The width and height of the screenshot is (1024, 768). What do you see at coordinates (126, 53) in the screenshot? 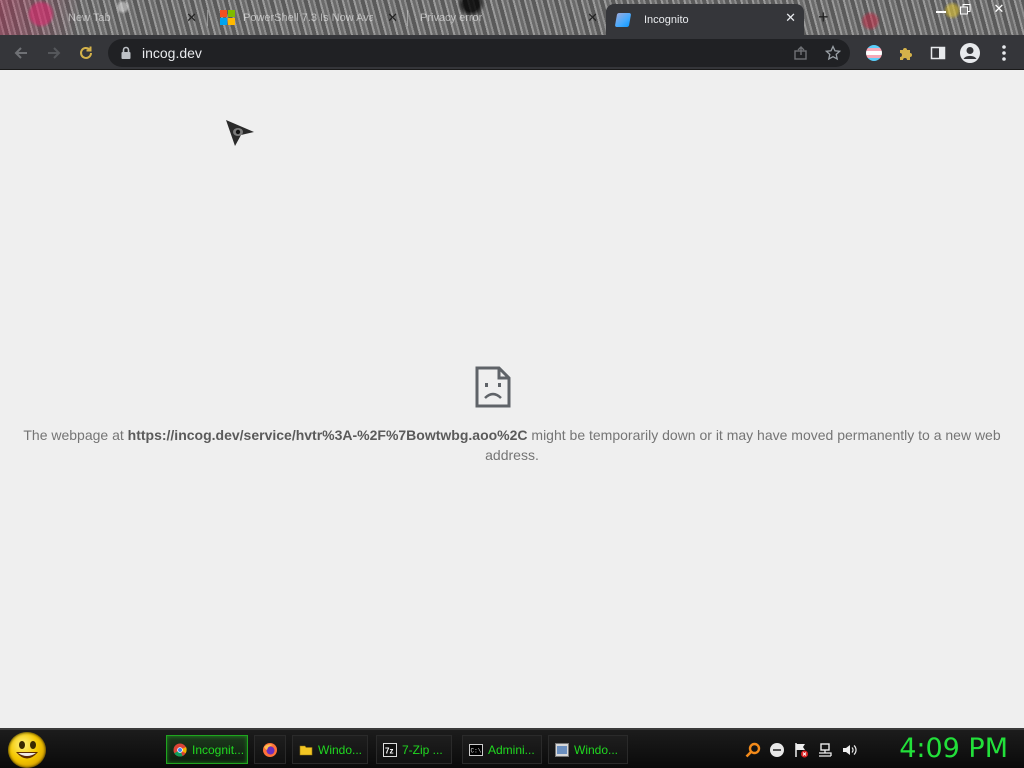
I see `lock-icon` at bounding box center [126, 53].